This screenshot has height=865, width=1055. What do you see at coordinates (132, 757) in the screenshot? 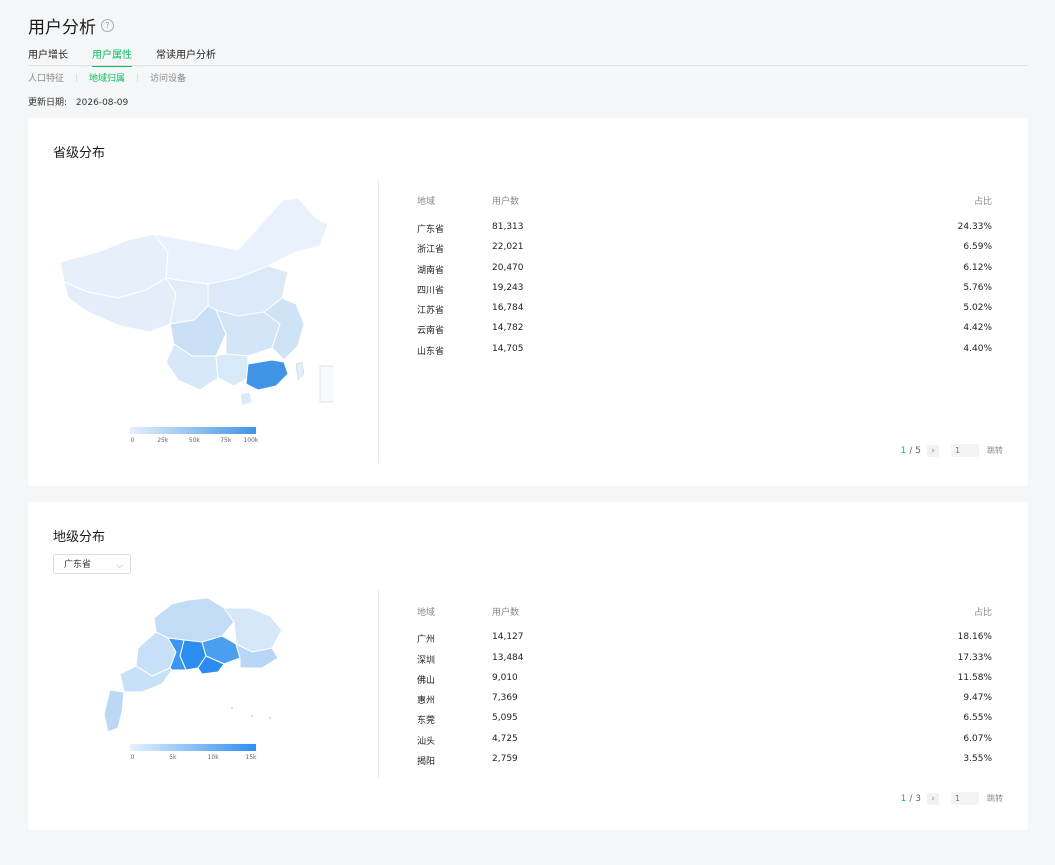
I see `legend-tick: 0` at bounding box center [132, 757].